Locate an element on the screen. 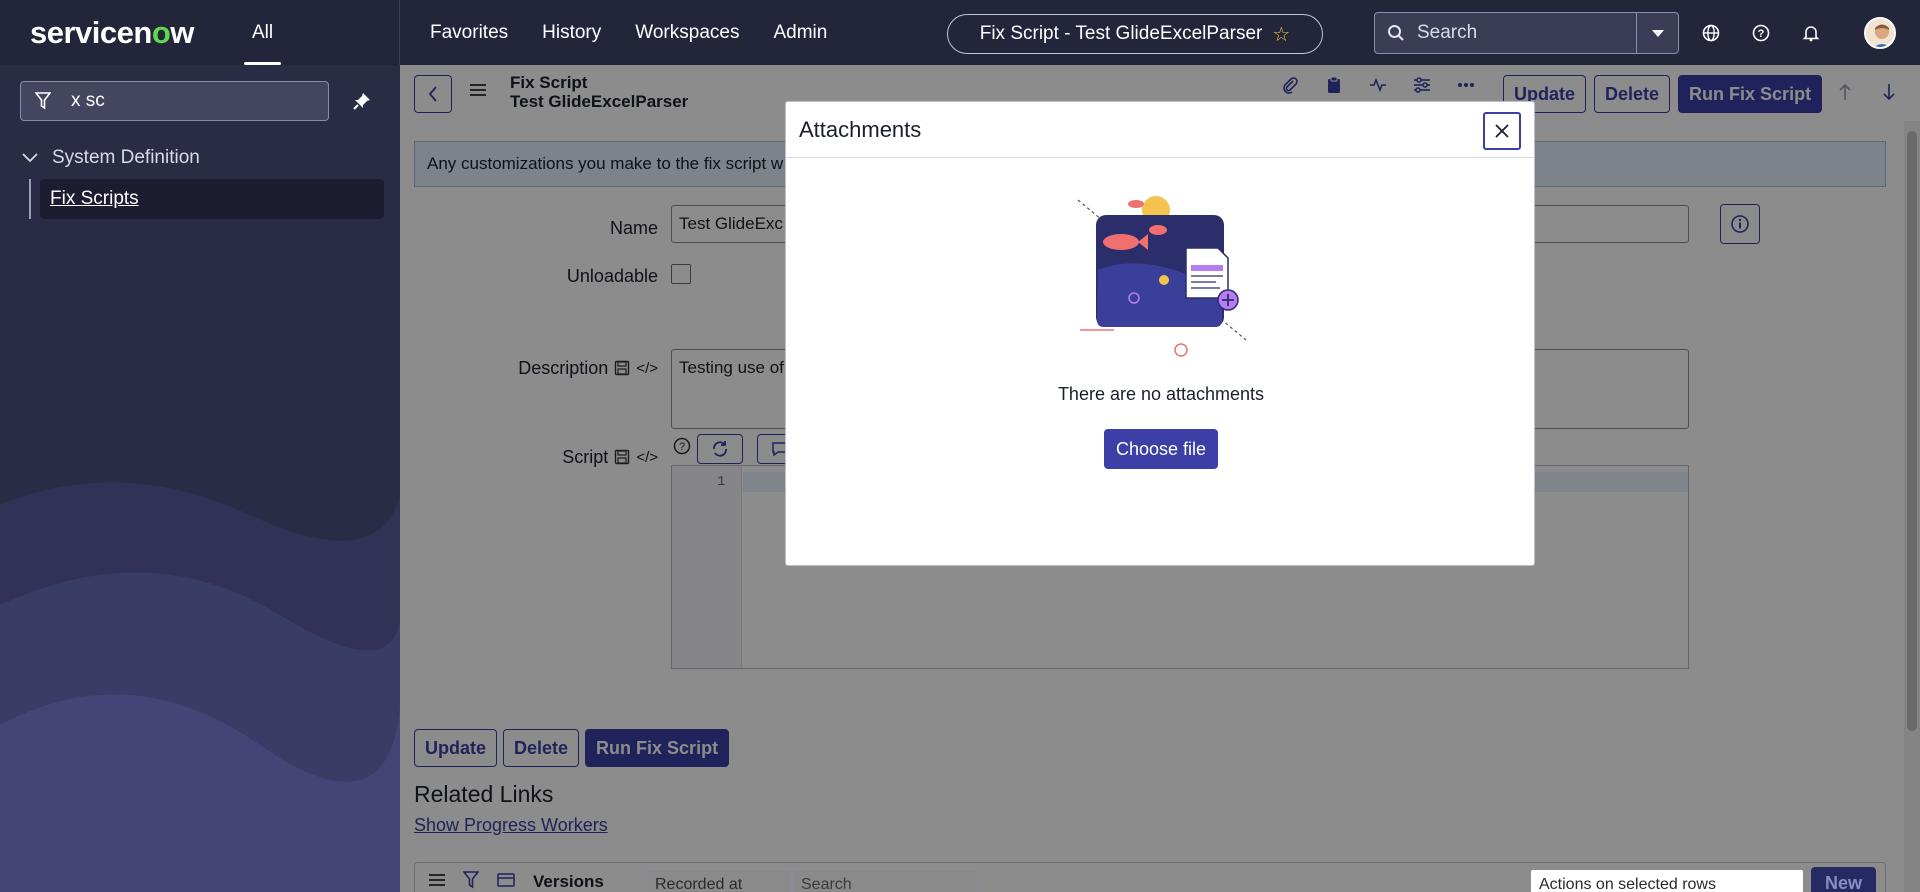 This screenshot has width=1920, height=892. nav-section-system-definition: System Definition is located at coordinates (111, 158).